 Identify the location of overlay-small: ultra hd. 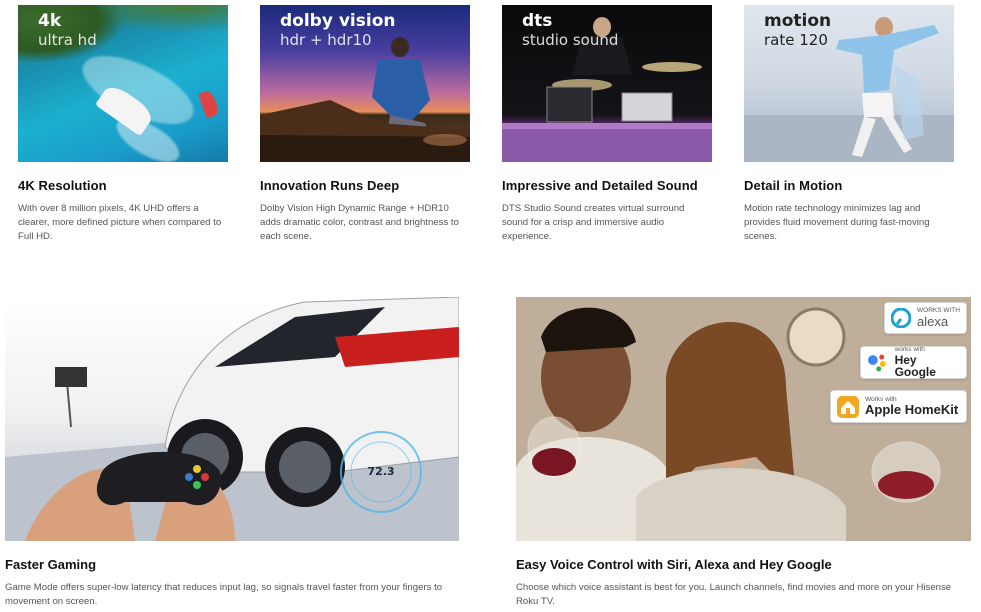
(67, 40).